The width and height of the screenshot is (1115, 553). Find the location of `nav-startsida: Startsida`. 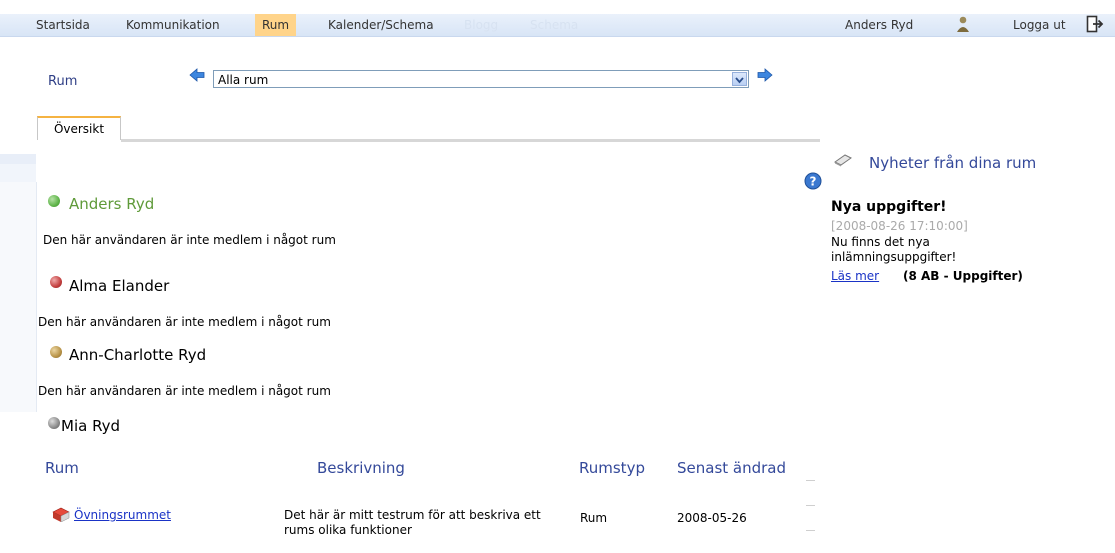

nav-startsida: Startsida is located at coordinates (63, 25).